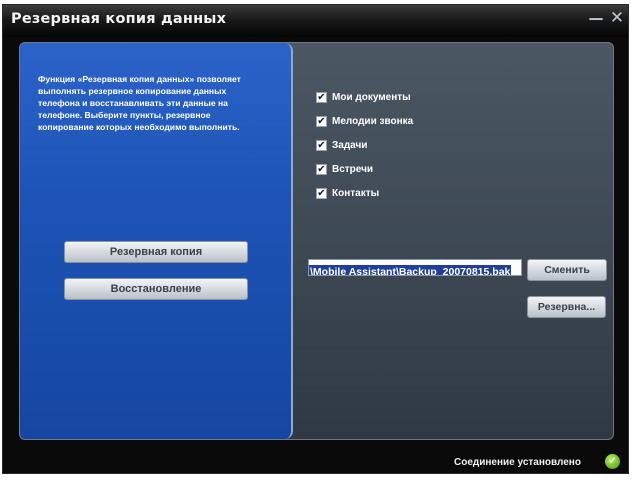 The width and height of the screenshot is (634, 480). What do you see at coordinates (567, 270) in the screenshot?
I see `change-path-button: Сменить` at bounding box center [567, 270].